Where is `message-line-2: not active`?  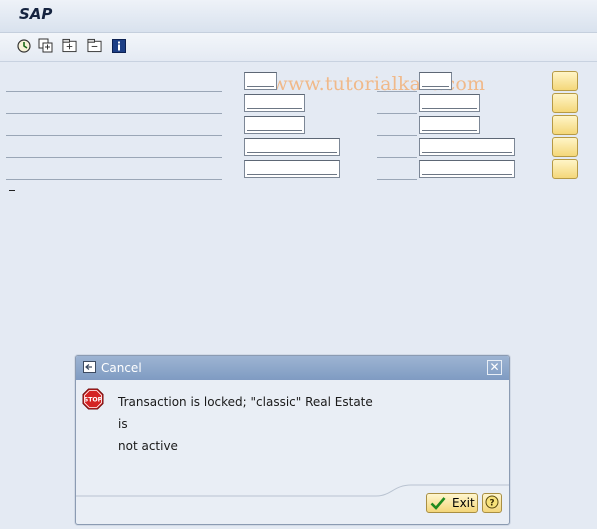
message-line-2: not active is located at coordinates (148, 446).